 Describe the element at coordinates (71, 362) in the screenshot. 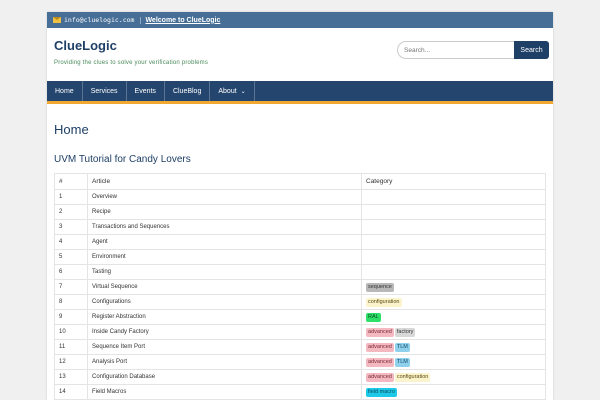

I see `row-number: 12` at that location.